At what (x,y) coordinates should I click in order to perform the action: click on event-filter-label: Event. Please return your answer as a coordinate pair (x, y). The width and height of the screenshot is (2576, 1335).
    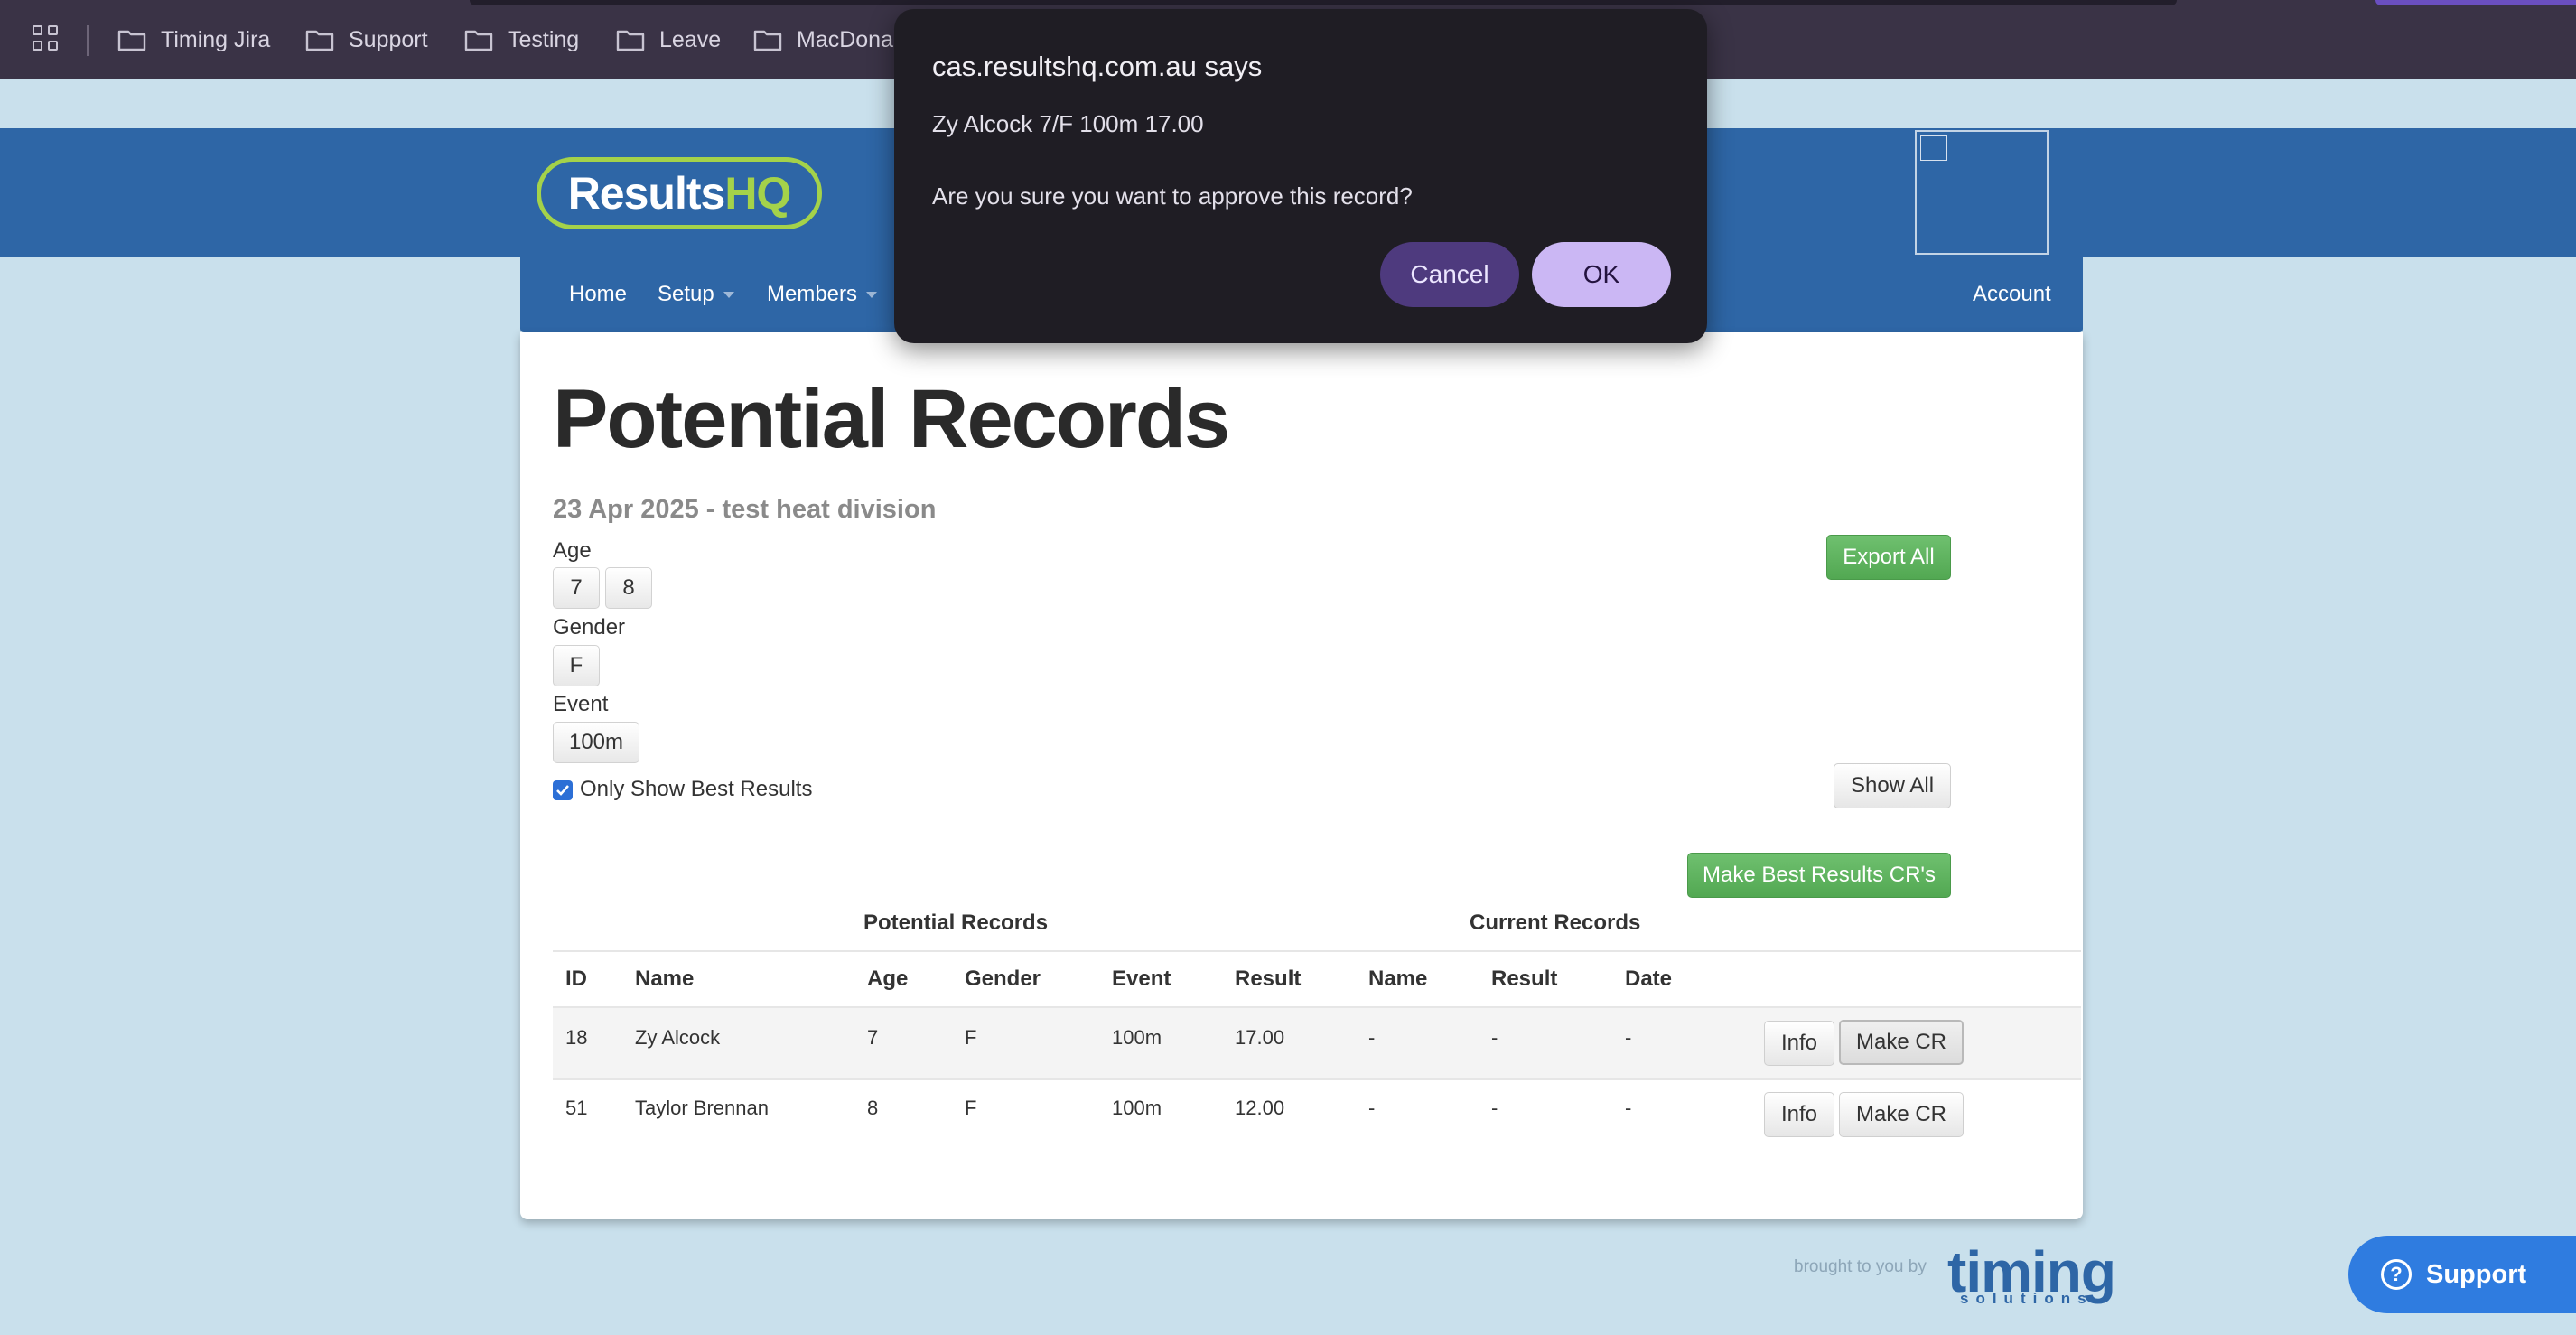
    Looking at the image, I should click on (581, 704).